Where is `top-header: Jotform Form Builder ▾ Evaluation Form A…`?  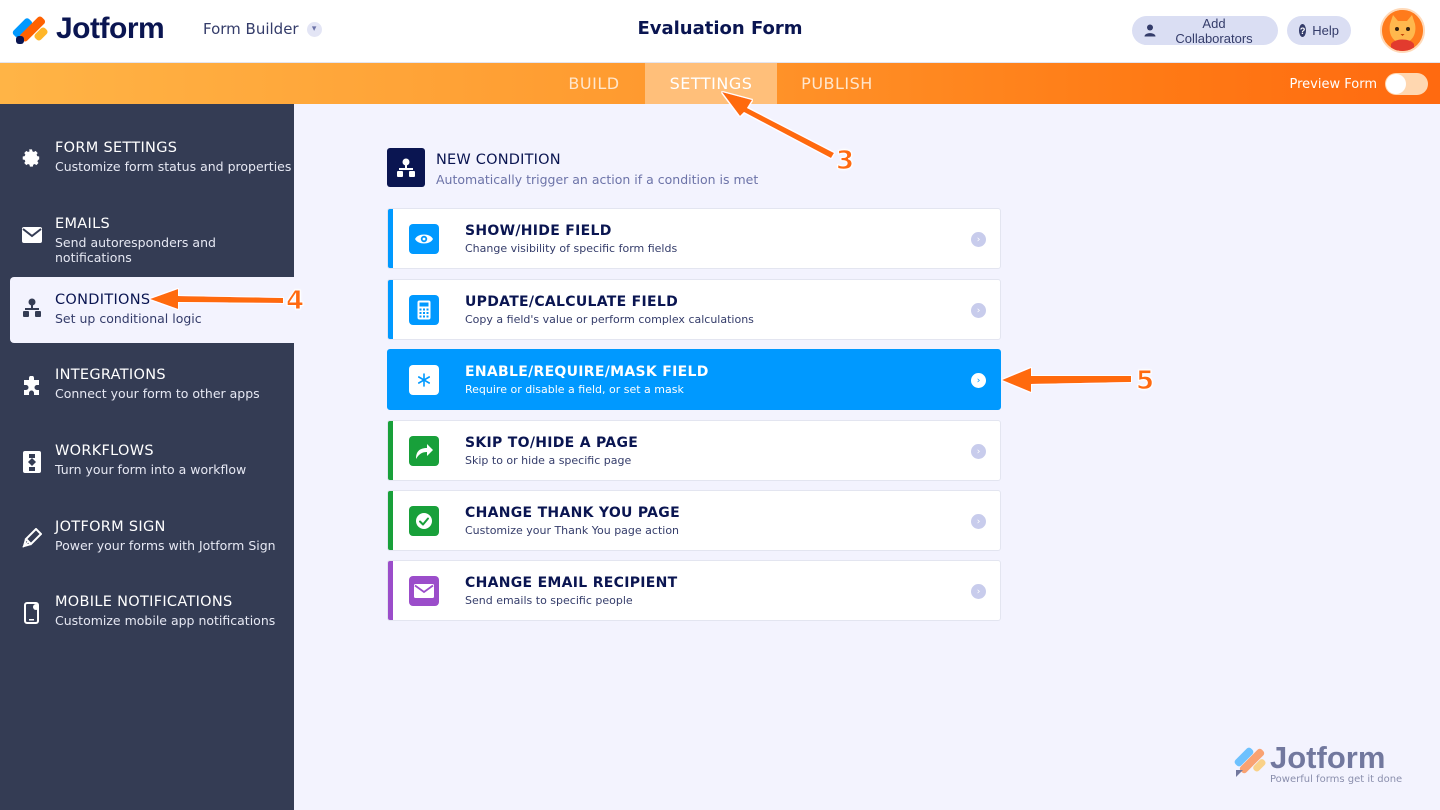 top-header: Jotform Form Builder ▾ Evaluation Form A… is located at coordinates (720, 31).